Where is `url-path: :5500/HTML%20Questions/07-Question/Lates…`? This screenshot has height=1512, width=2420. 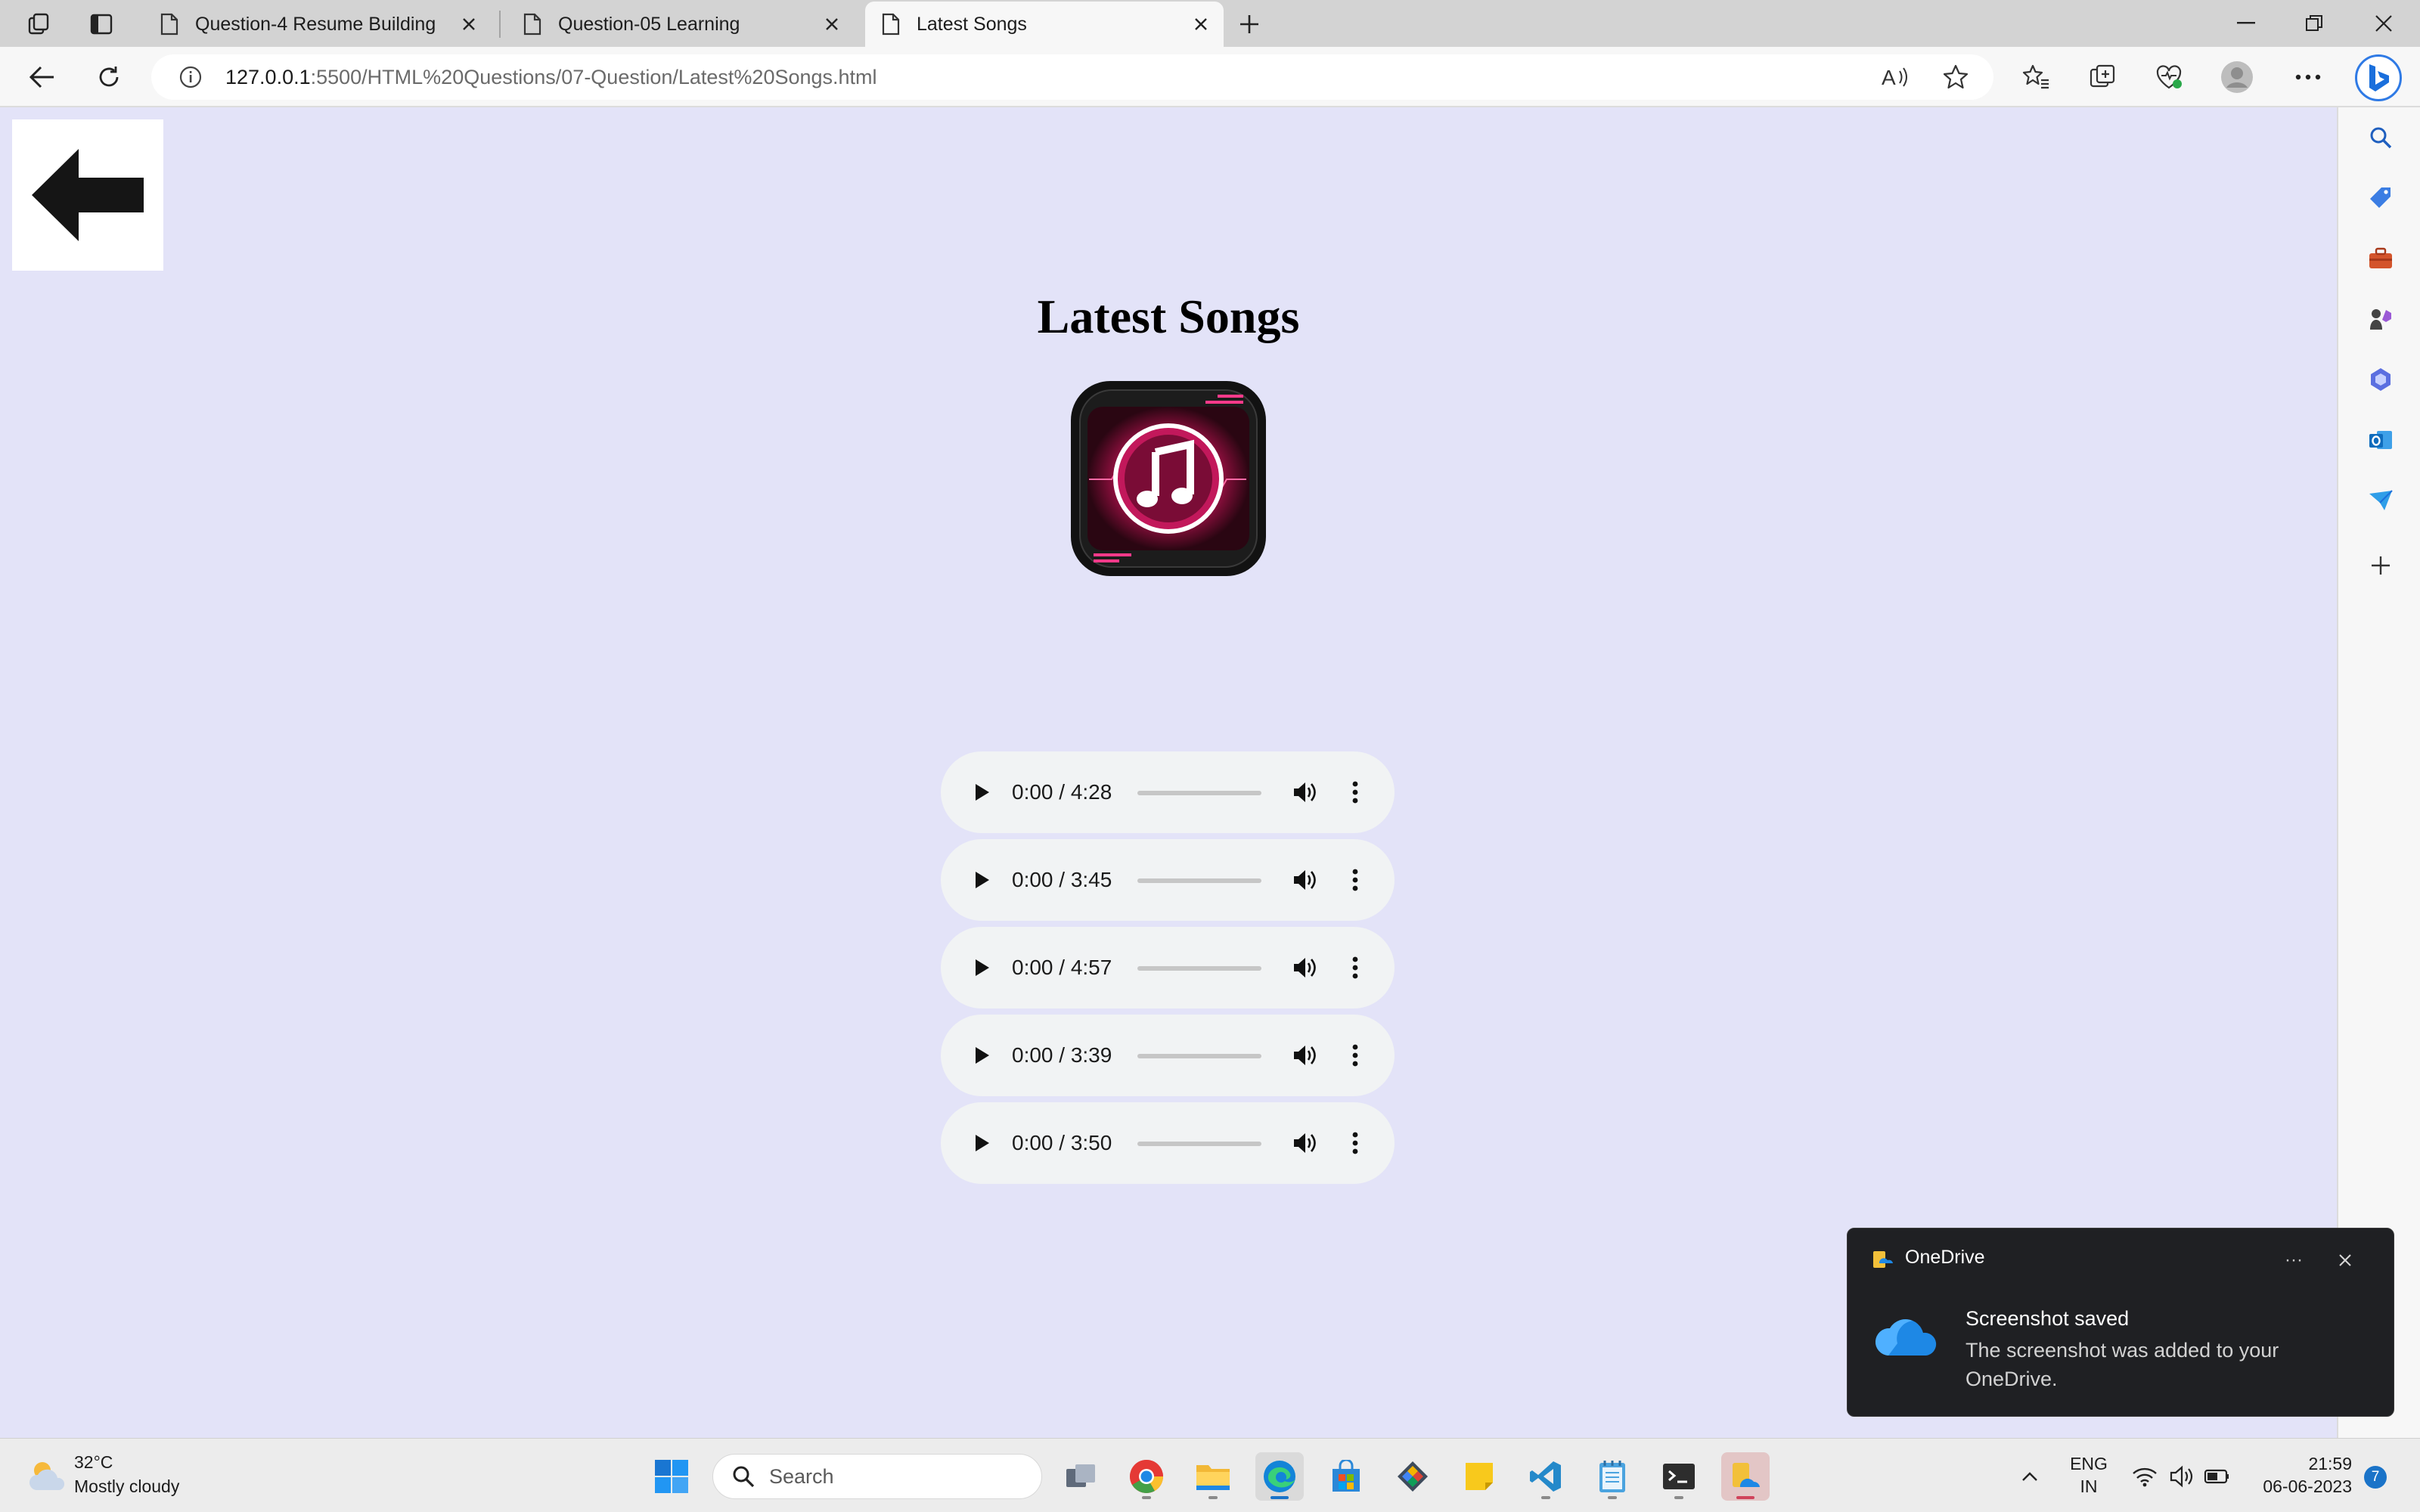 url-path: :5500/HTML%20Questions/07-Question/Lates… is located at coordinates (593, 76).